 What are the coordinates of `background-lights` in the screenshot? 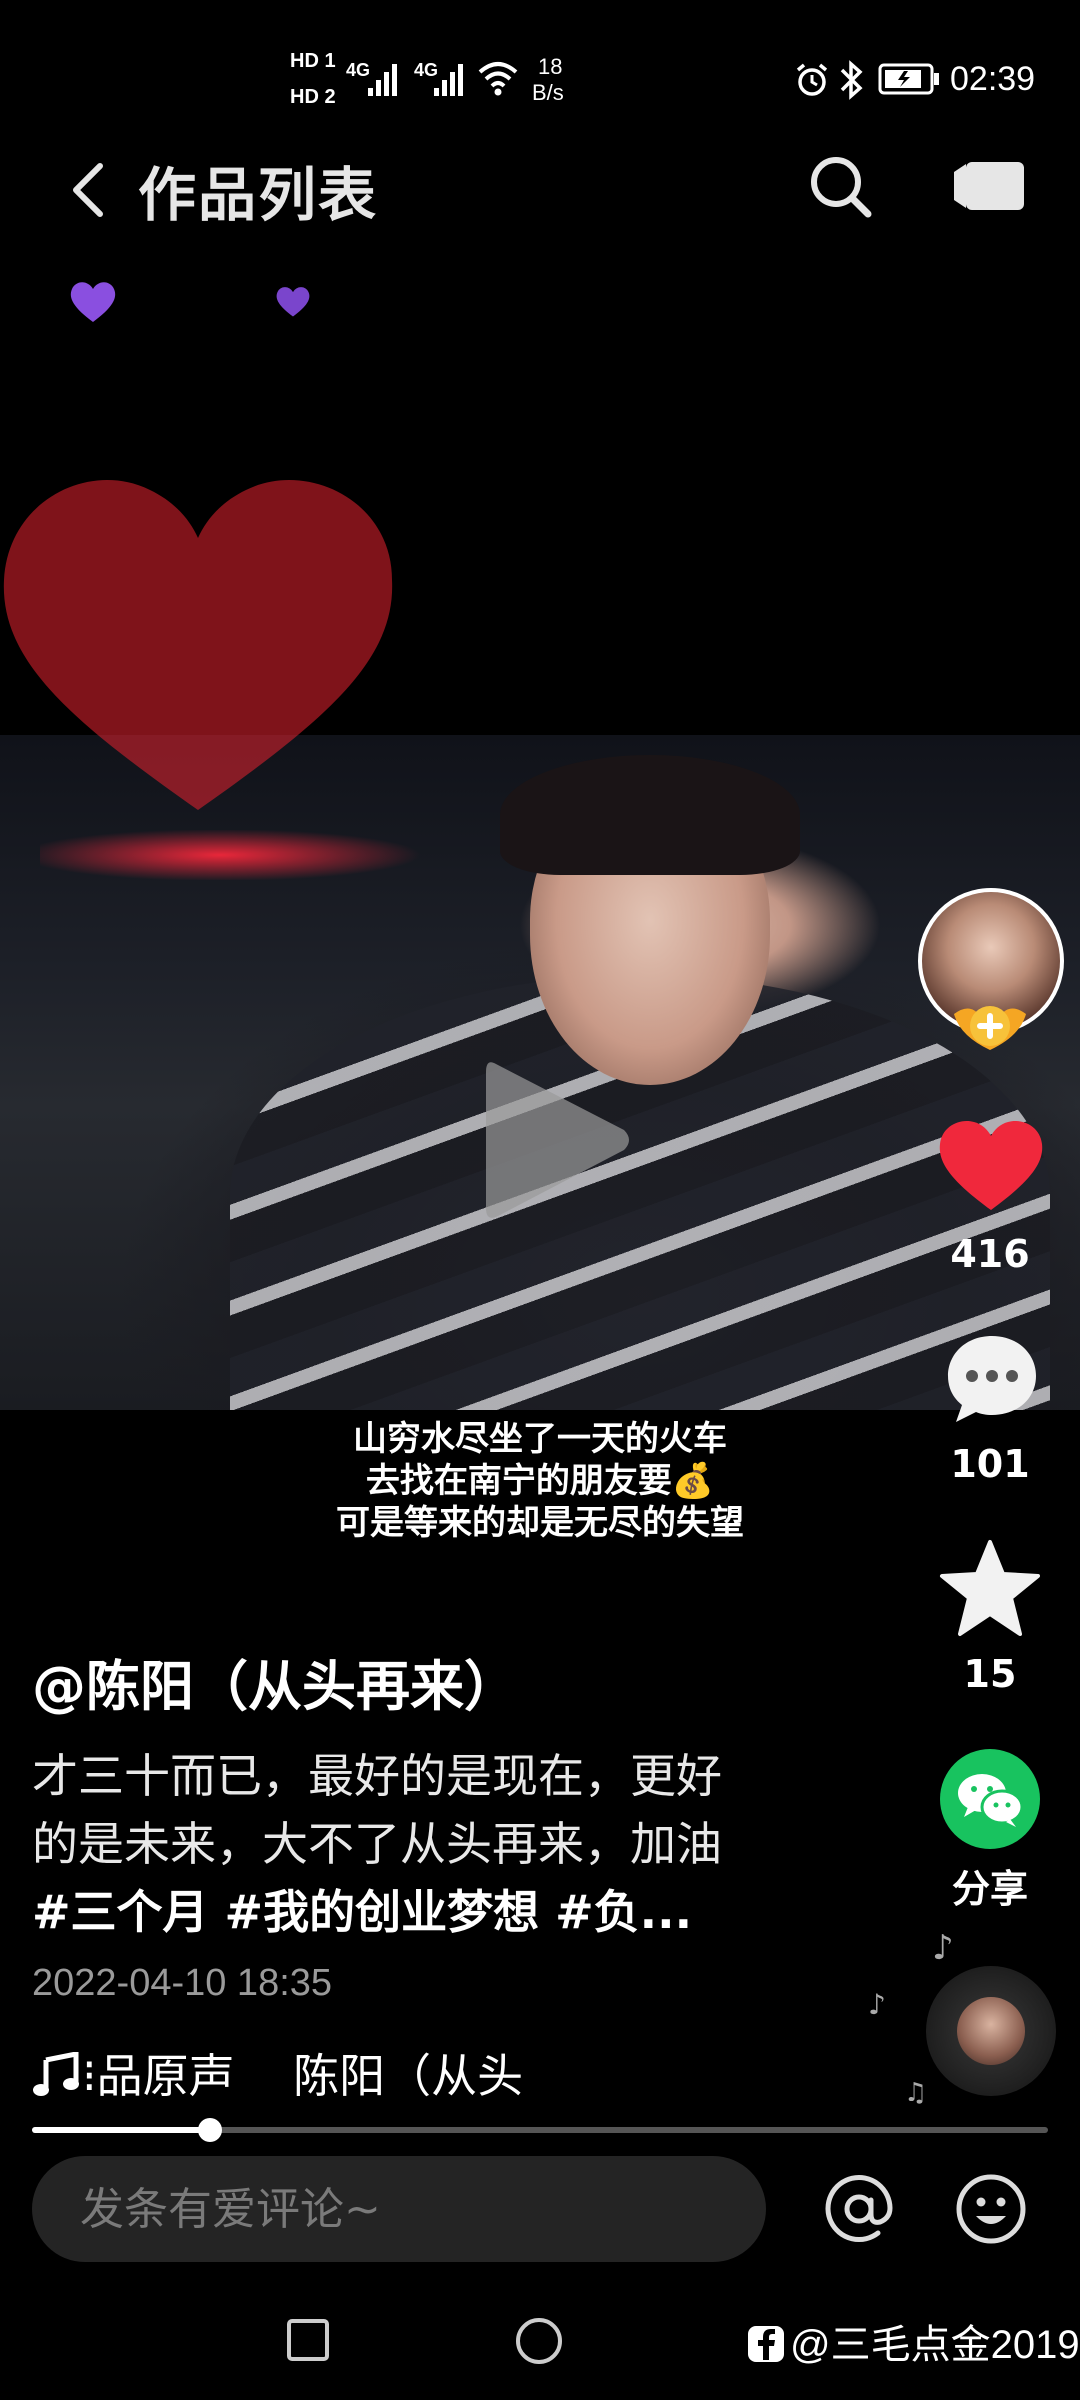 It's located at (240, 855).